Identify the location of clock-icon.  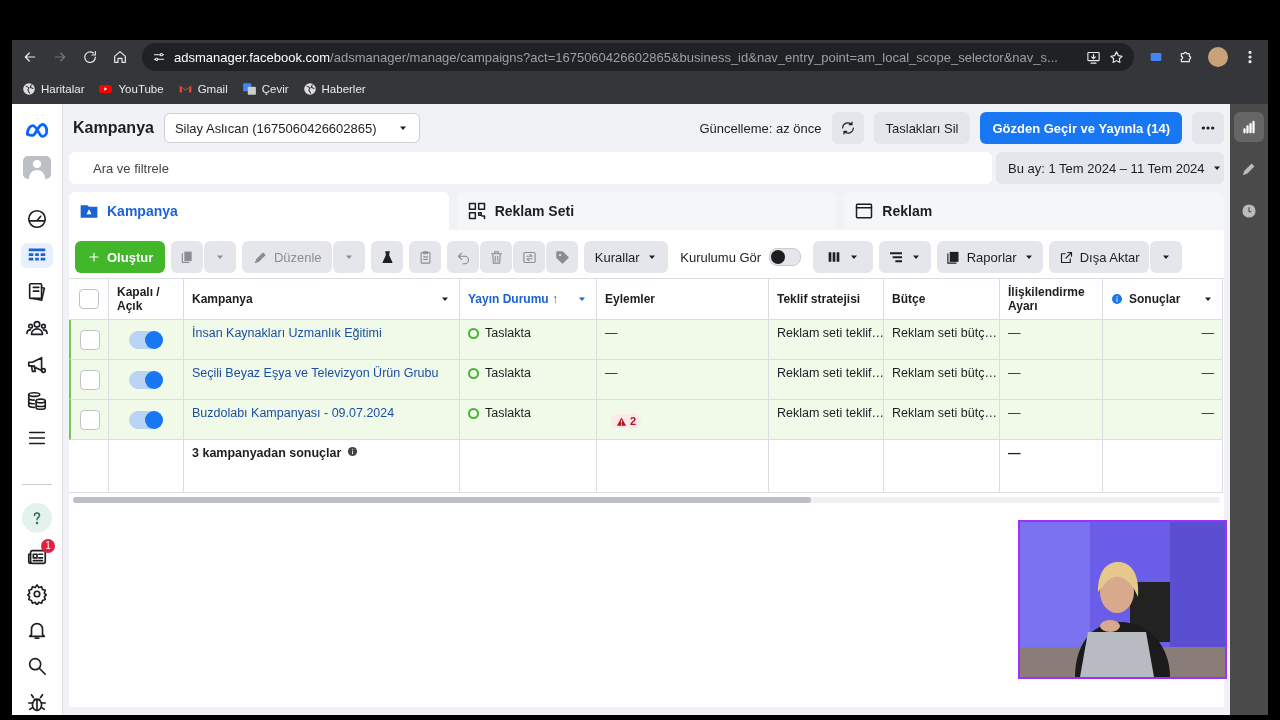
(1249, 211).